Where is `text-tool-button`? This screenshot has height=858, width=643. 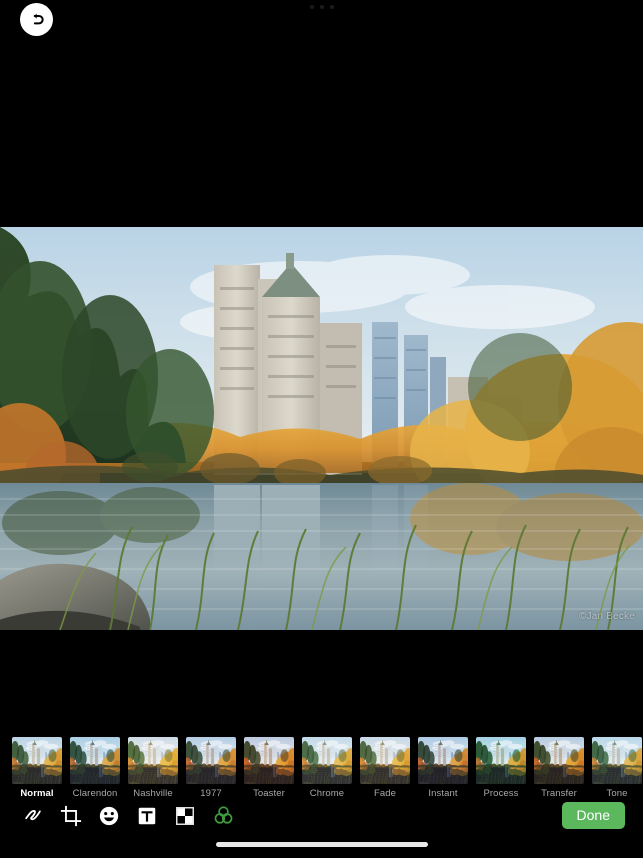 text-tool-button is located at coordinates (147, 818).